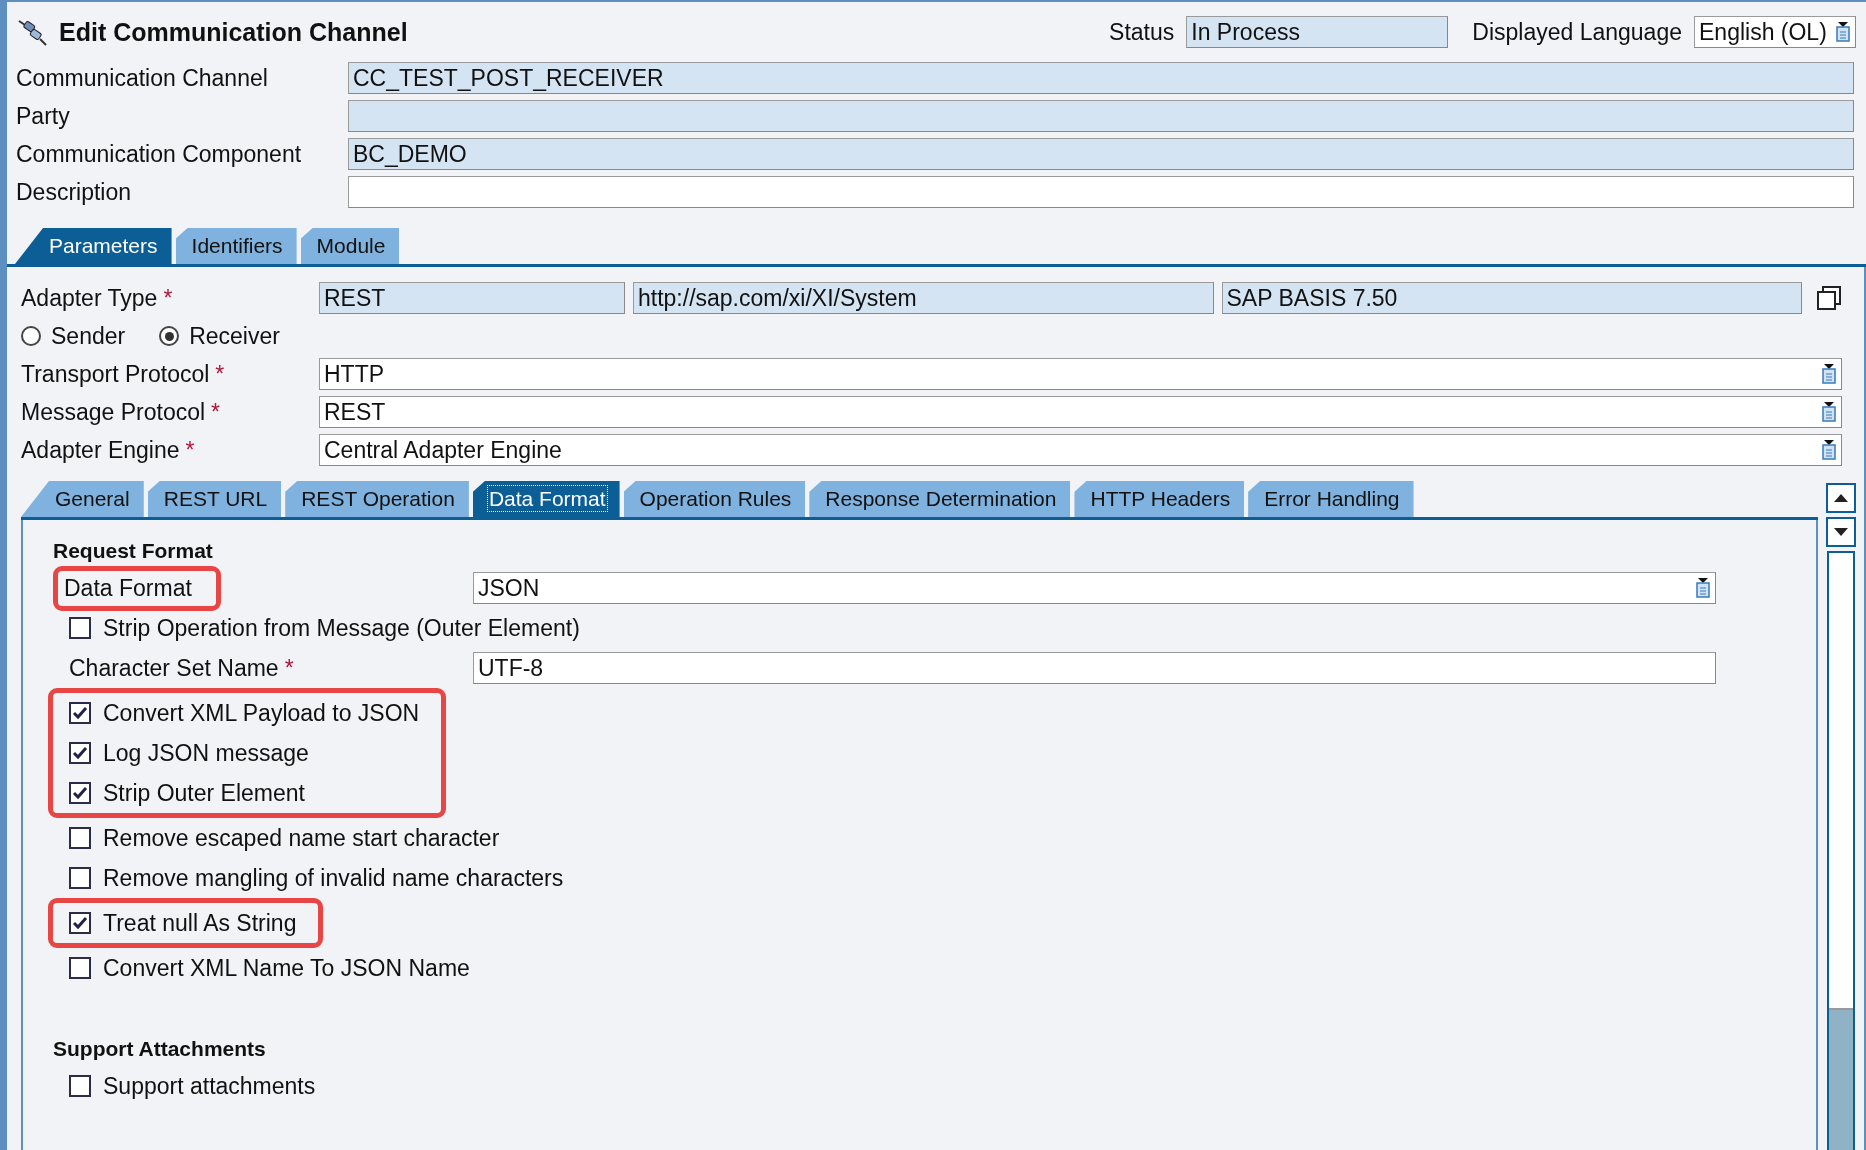 Image resolution: width=1866 pixels, height=1150 pixels. What do you see at coordinates (1331, 499) in the screenshot?
I see `tab: Error Handling` at bounding box center [1331, 499].